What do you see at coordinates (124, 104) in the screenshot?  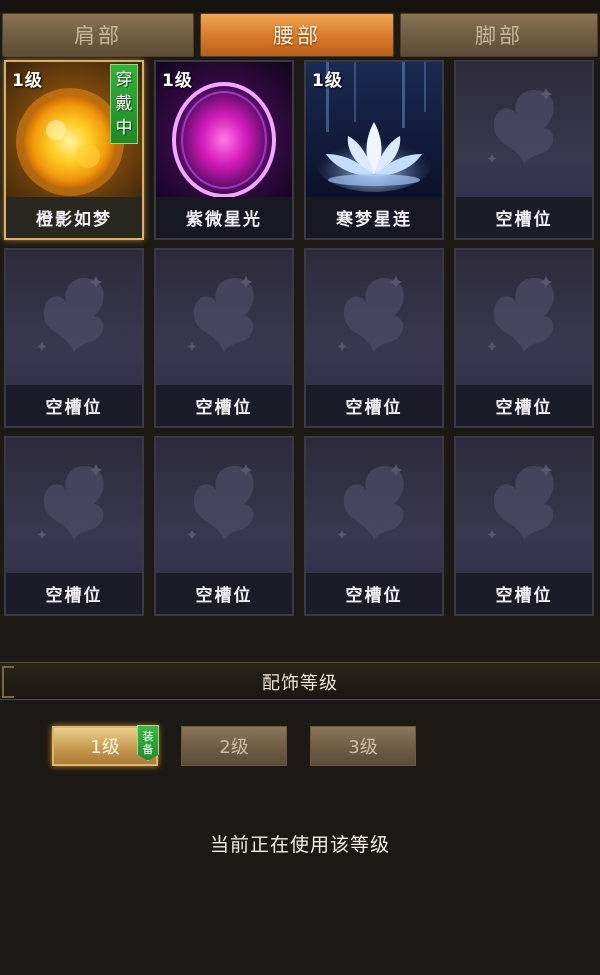 I see `worn-badge: 穿 戴 中` at bounding box center [124, 104].